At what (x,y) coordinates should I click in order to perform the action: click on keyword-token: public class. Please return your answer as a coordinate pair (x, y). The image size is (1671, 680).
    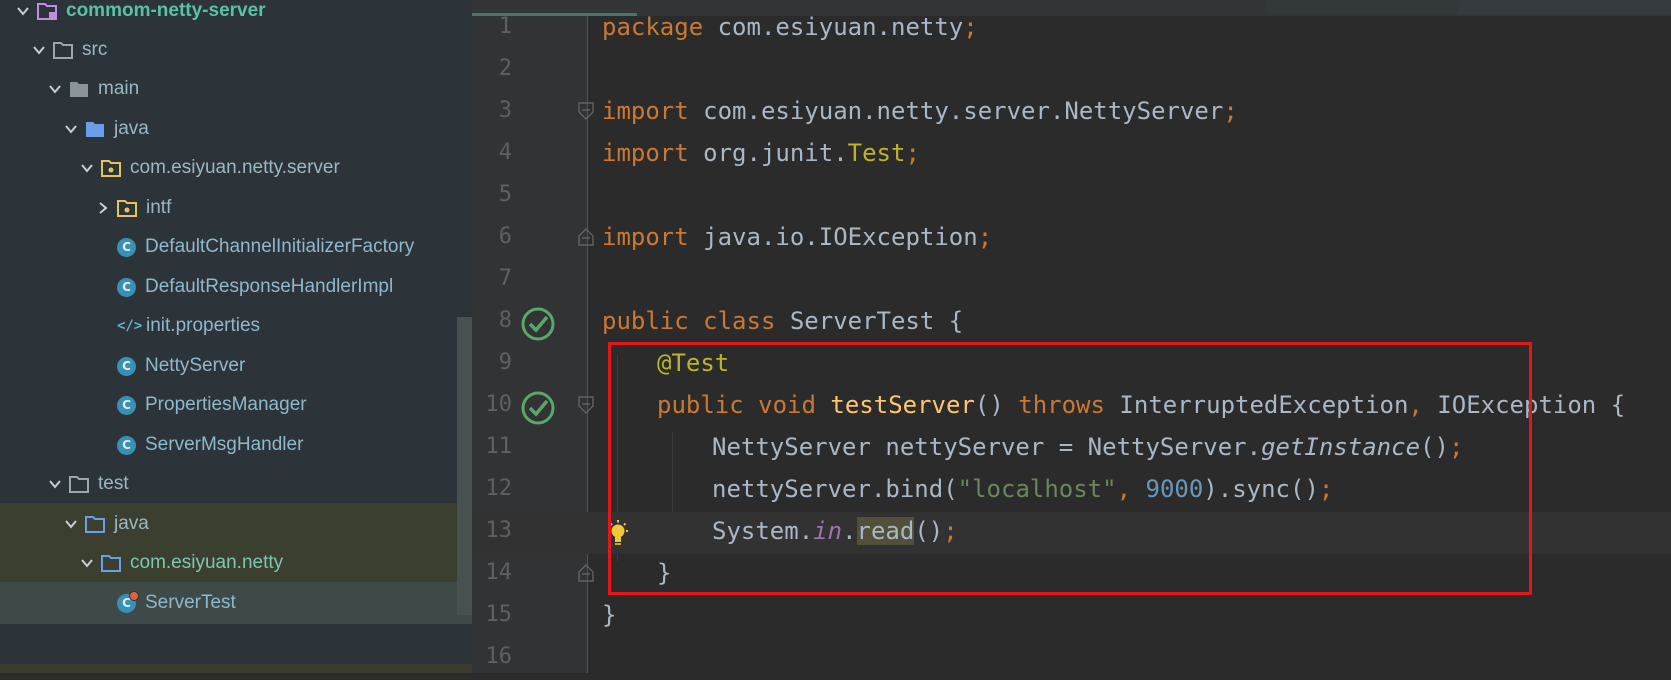
    Looking at the image, I should click on (689, 321).